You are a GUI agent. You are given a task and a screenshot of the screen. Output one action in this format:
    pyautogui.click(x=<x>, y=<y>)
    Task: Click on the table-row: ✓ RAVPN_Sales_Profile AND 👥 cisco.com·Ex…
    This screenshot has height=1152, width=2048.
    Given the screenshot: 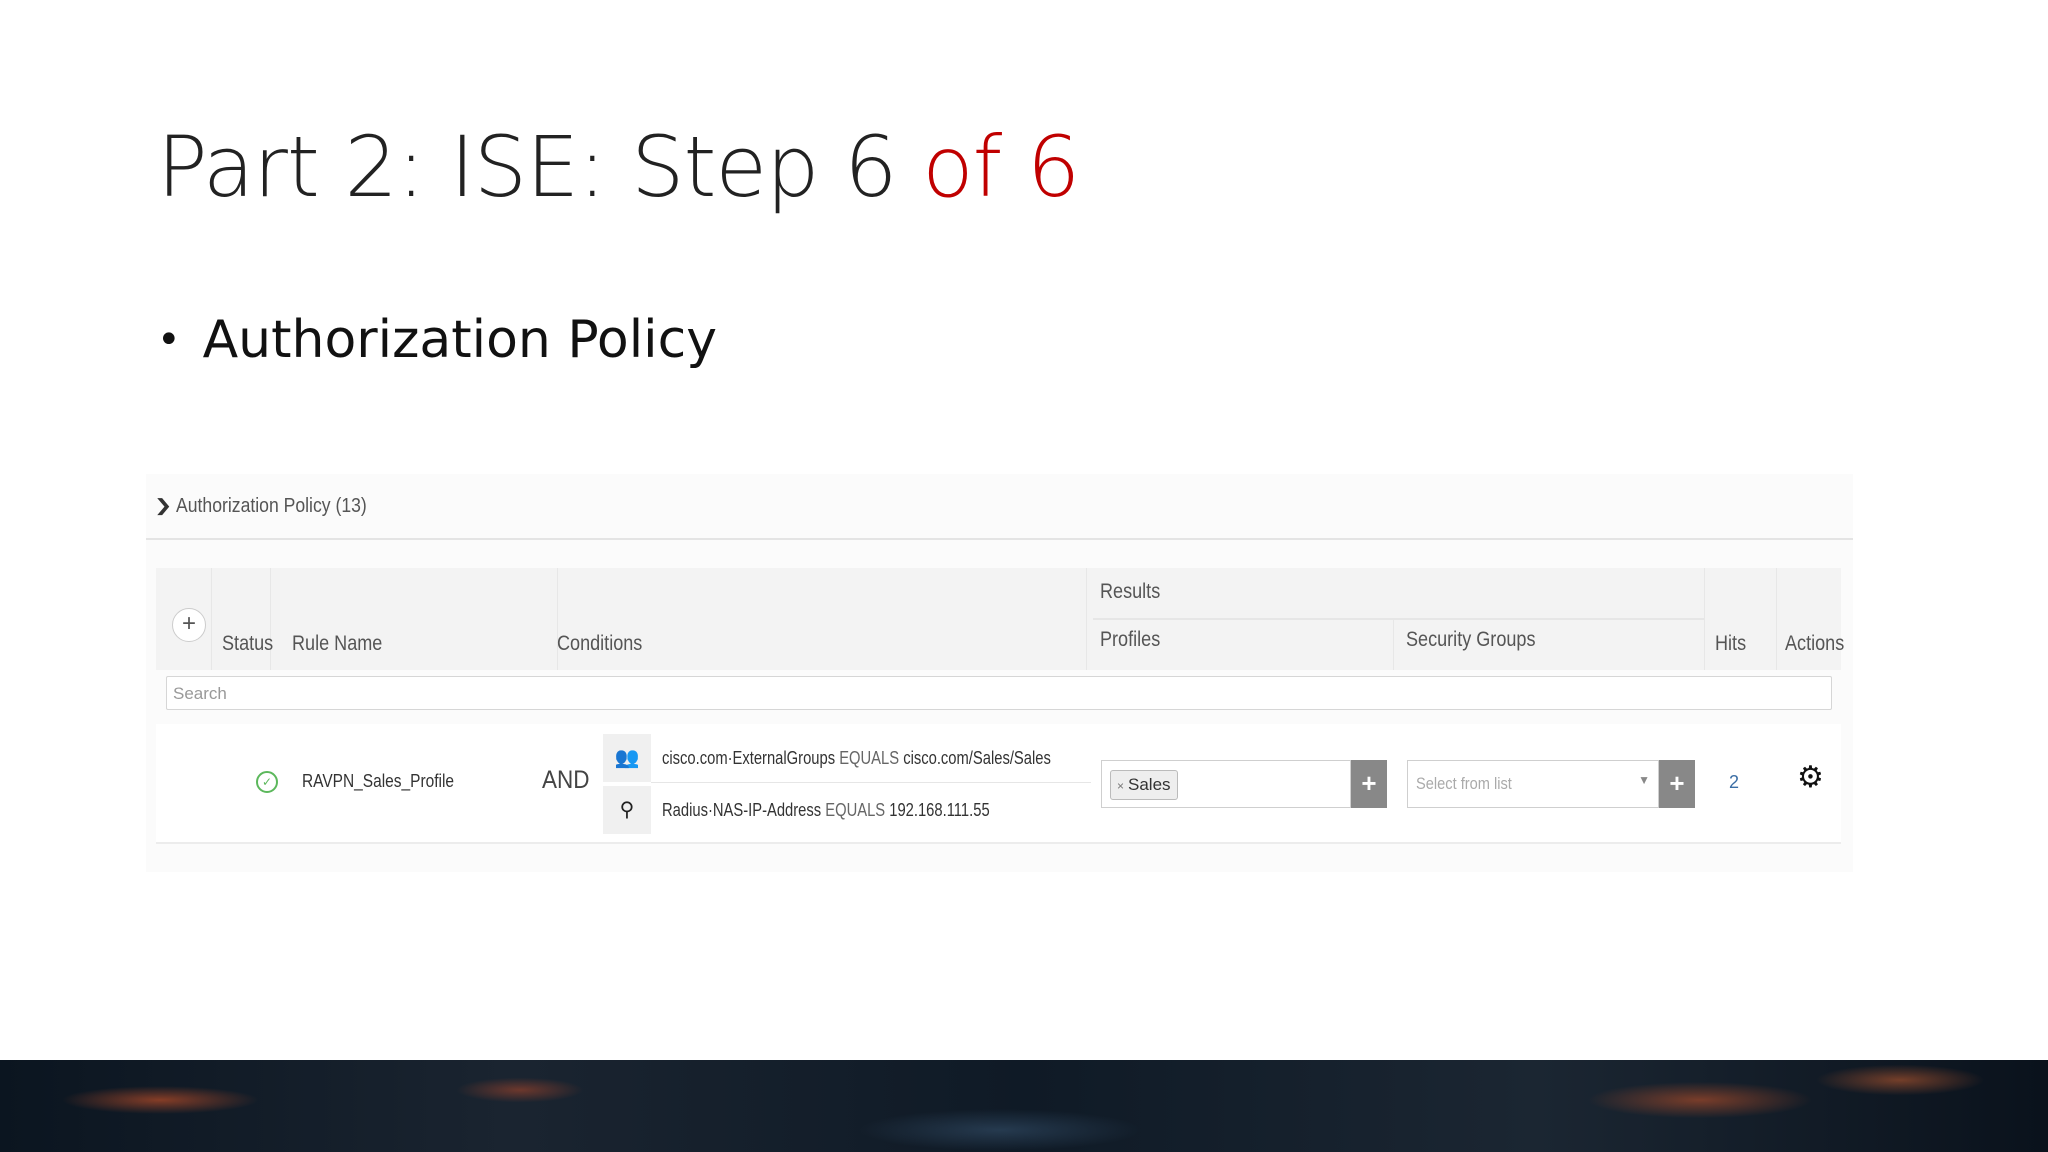 What is the action you would take?
    pyautogui.click(x=998, y=784)
    